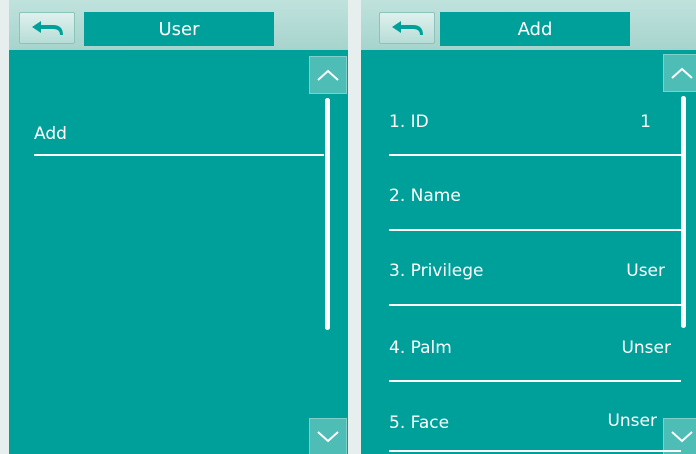 The width and height of the screenshot is (696, 454). What do you see at coordinates (179, 29) in the screenshot?
I see `page-title: User` at bounding box center [179, 29].